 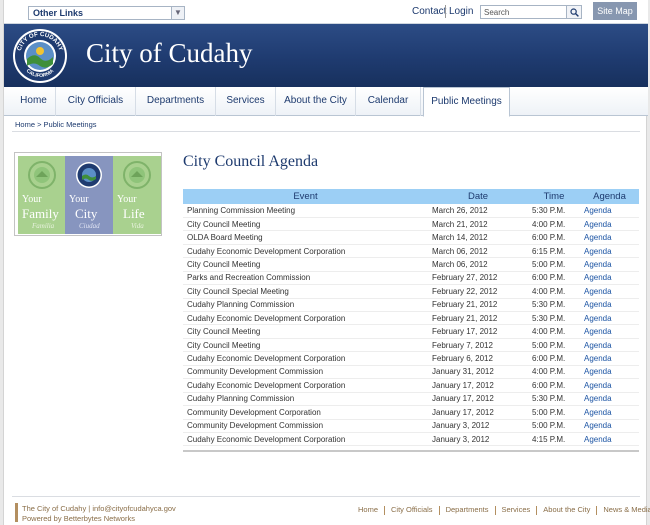 I want to click on time-cell: 4:00 P.M., so click(x=554, y=372).